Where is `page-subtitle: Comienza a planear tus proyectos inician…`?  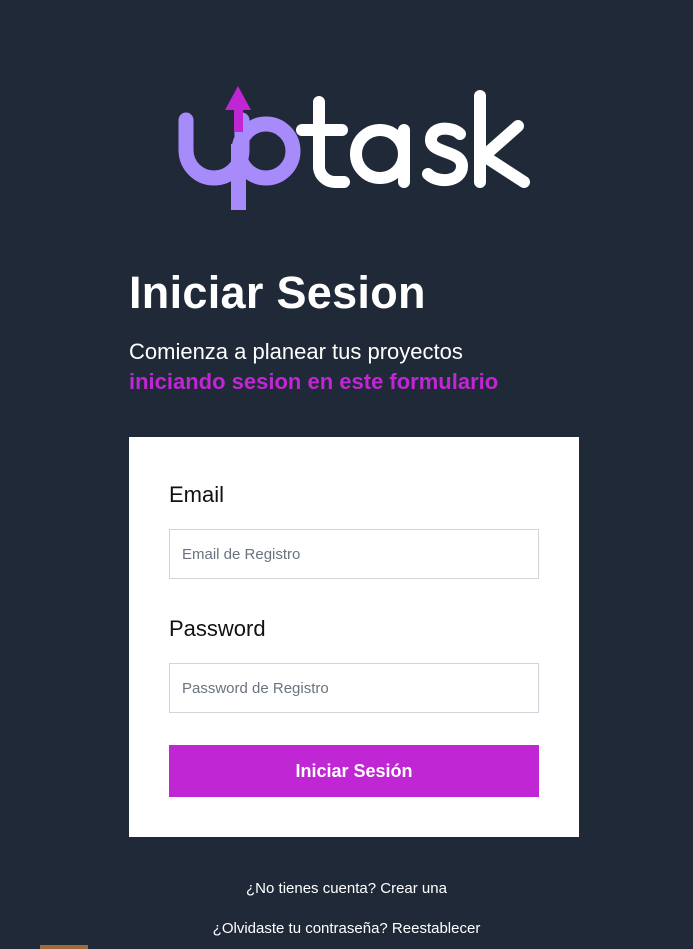
page-subtitle: Comienza a planear tus proyectos inician… is located at coordinates (313, 367).